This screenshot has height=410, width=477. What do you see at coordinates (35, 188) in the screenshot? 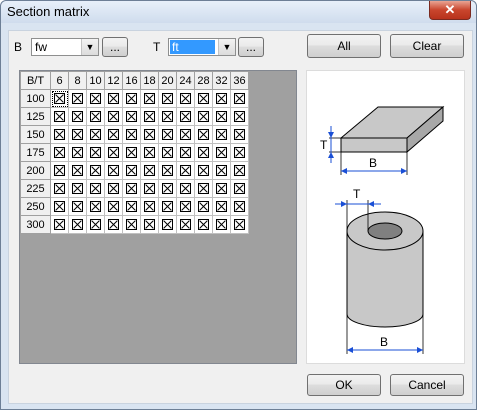
I see `row-header: 225` at bounding box center [35, 188].